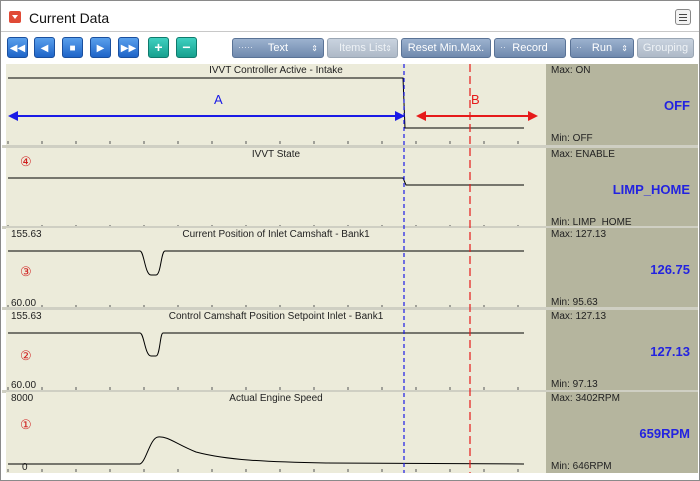 This screenshot has height=481, width=700. I want to click on current-value: 127.13, so click(670, 351).